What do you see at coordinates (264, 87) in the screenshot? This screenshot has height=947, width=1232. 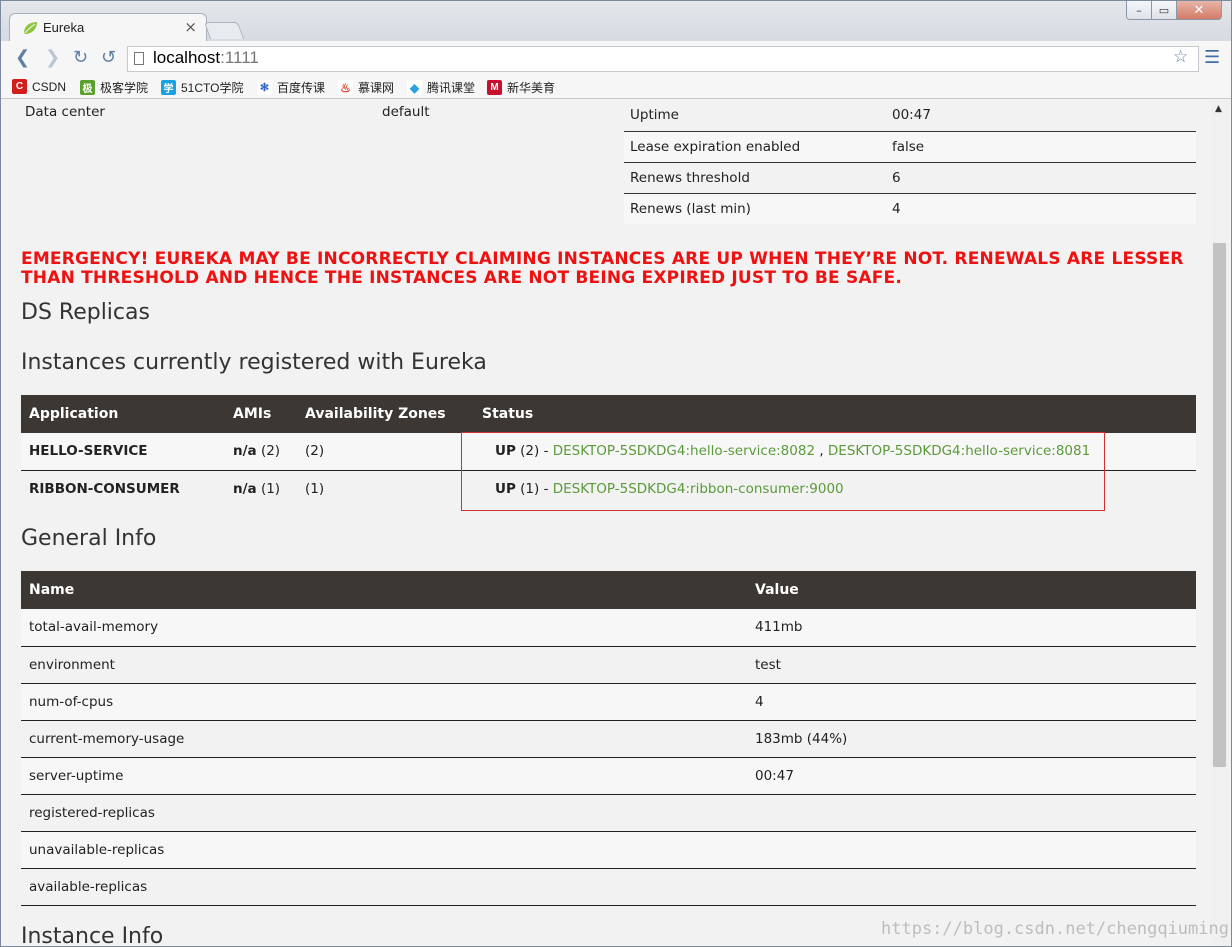 I see `baidu-paw-icon: ✻` at bounding box center [264, 87].